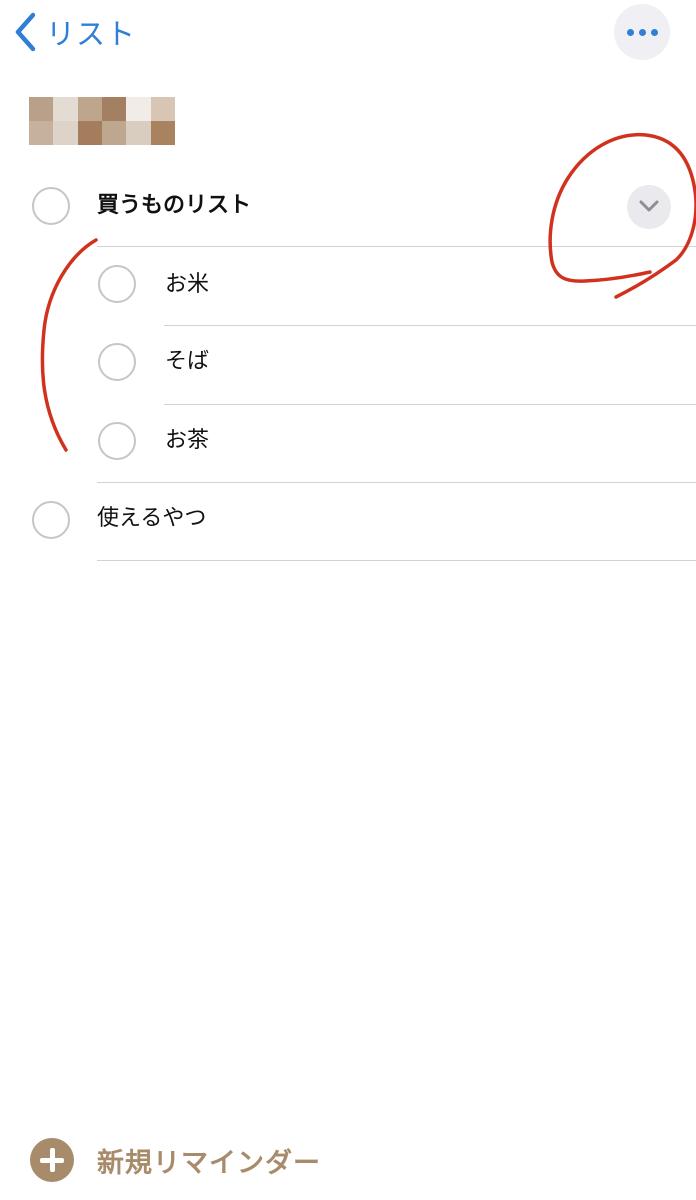  I want to click on plus-circle-icon, so click(52, 1160).